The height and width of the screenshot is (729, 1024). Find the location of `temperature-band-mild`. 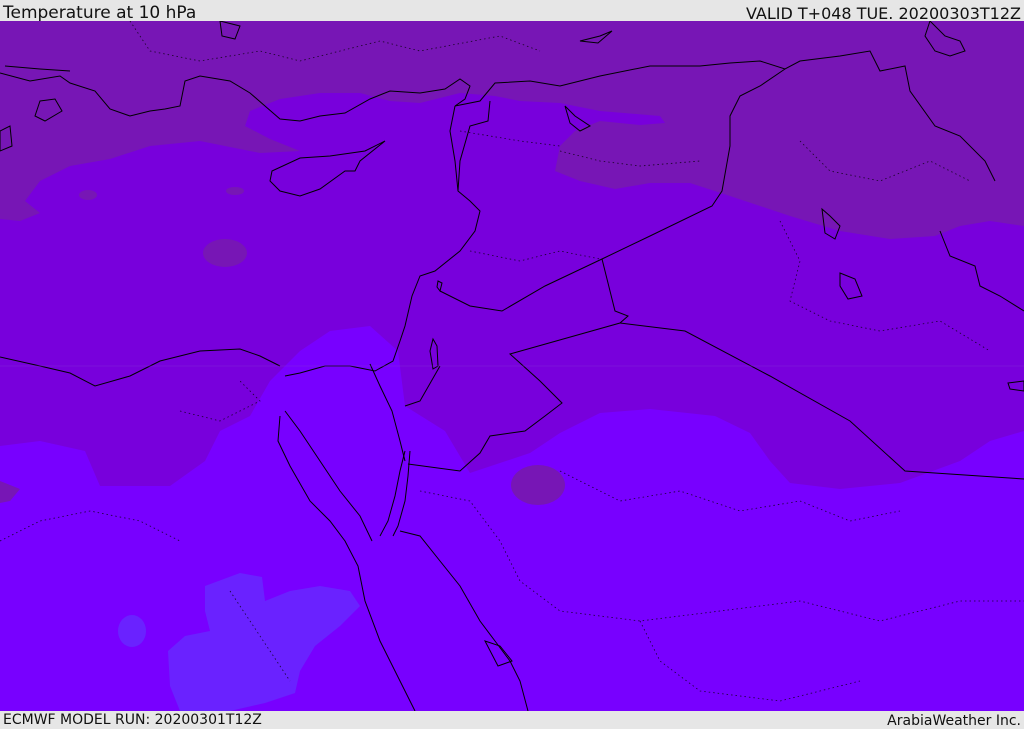

temperature-band-mild is located at coordinates (132, 631).